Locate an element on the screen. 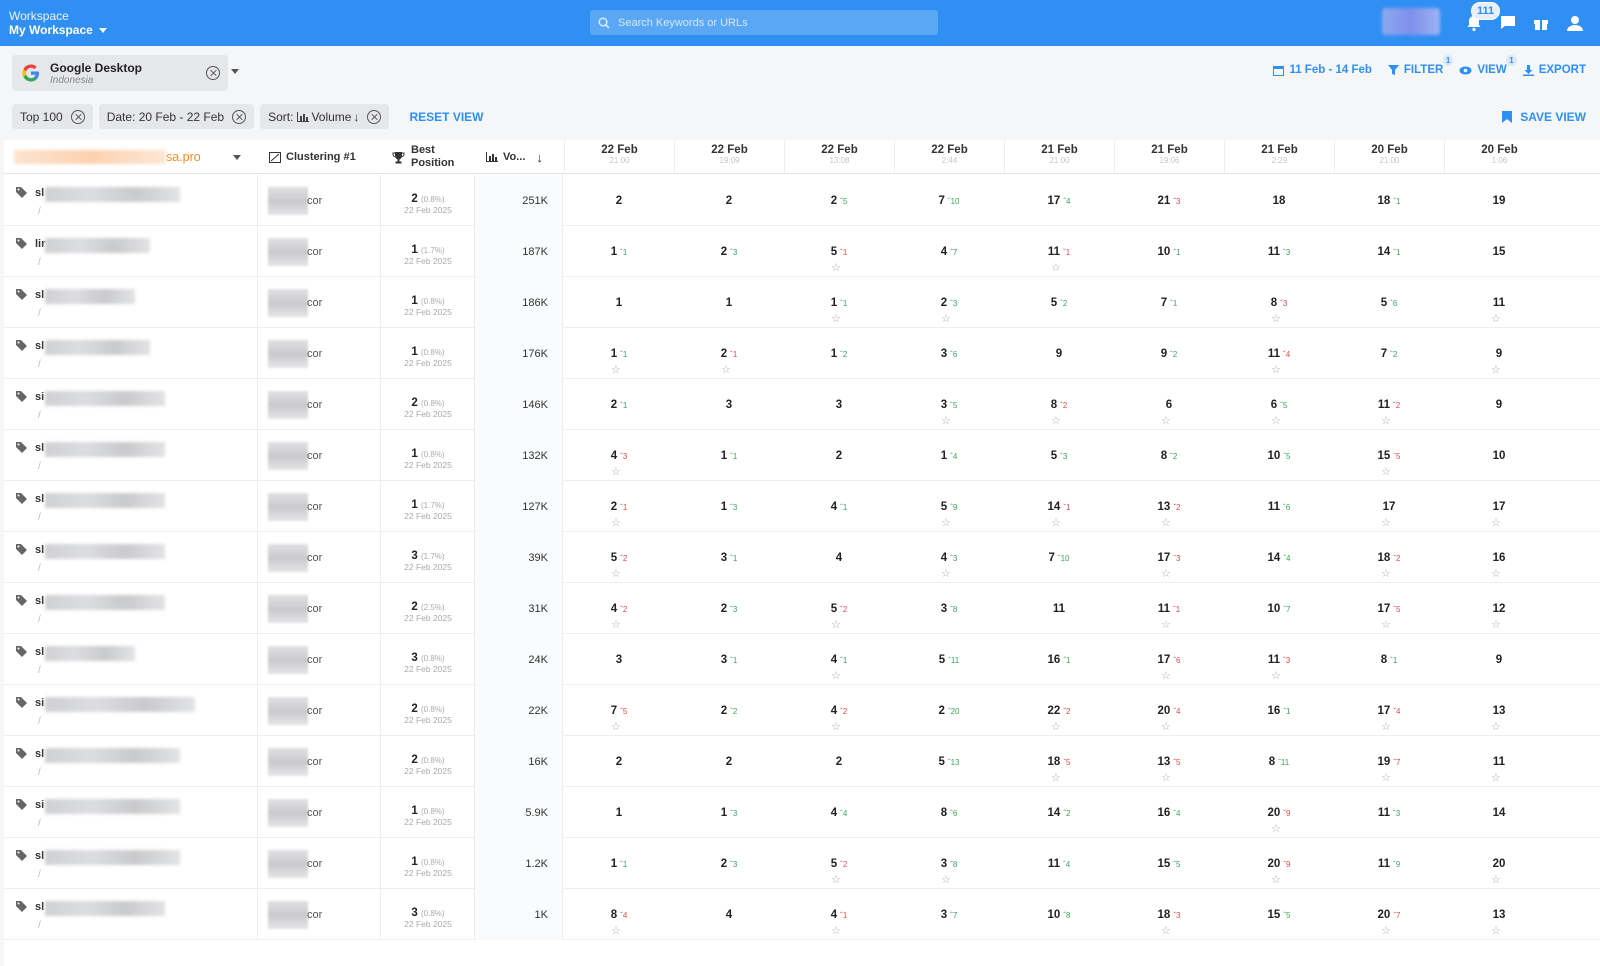  search-engine-selector: Google Desktop Indonesia is located at coordinates (120, 73).